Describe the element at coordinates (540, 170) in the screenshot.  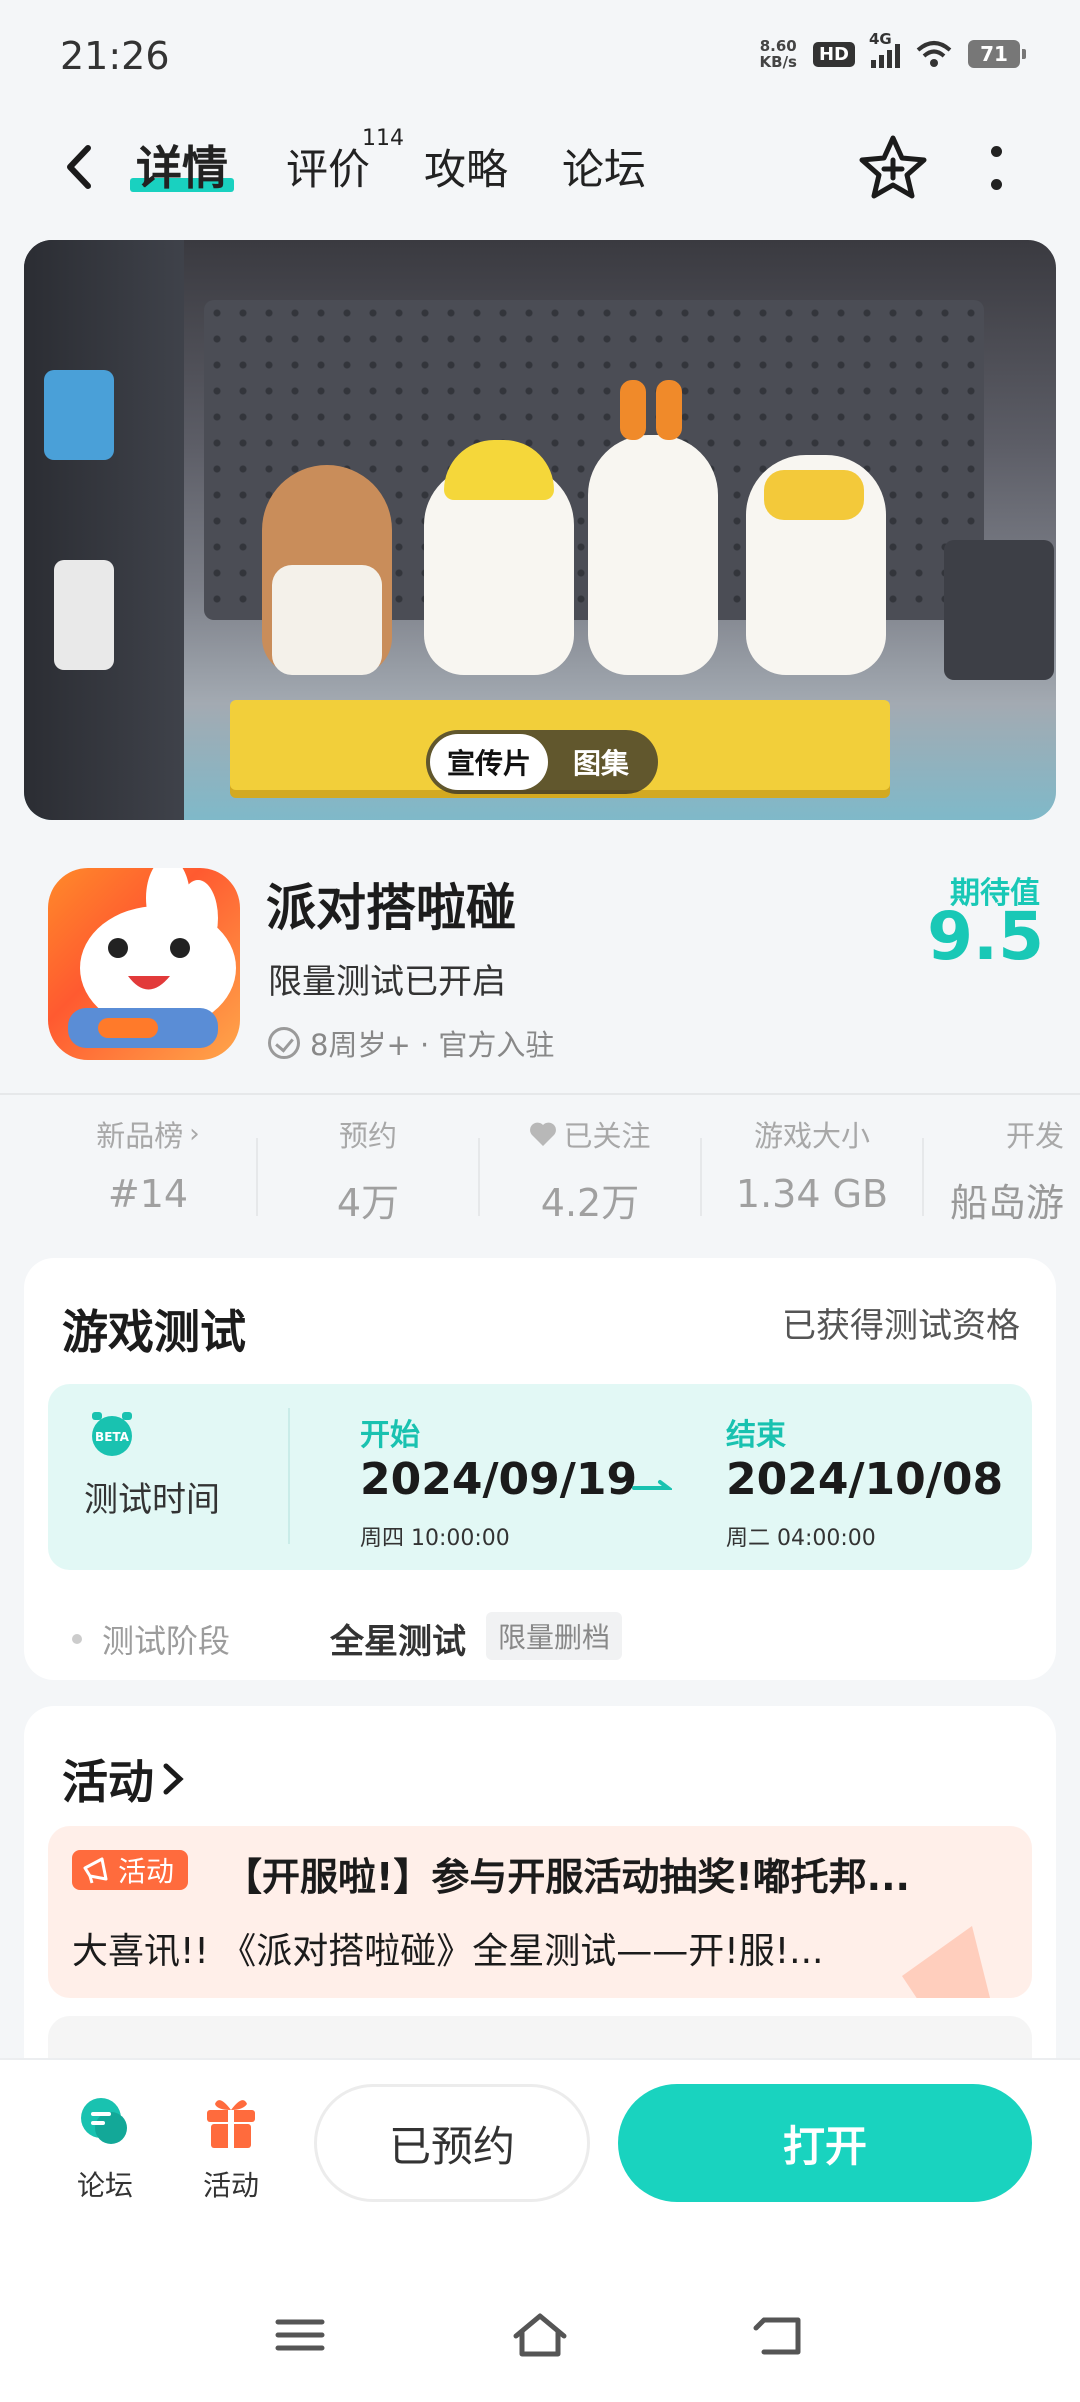
I see `top-nav: 详情 评价 114 攻略 论坛` at that location.